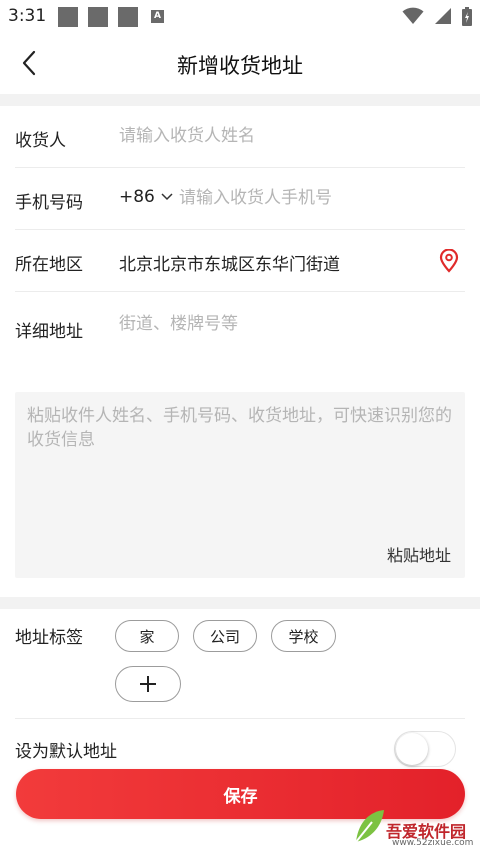  I want to click on default-address-toggle, so click(425, 749).